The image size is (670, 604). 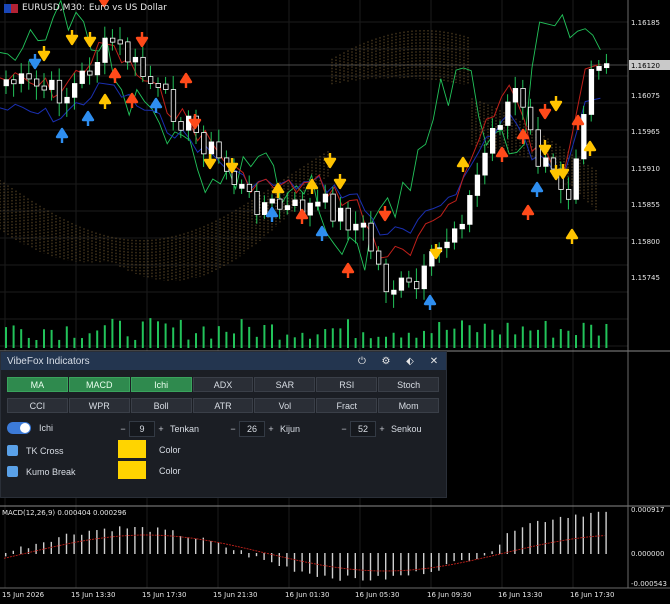 What do you see at coordinates (408, 384) in the screenshot?
I see `tab-stoch: Stoch` at bounding box center [408, 384].